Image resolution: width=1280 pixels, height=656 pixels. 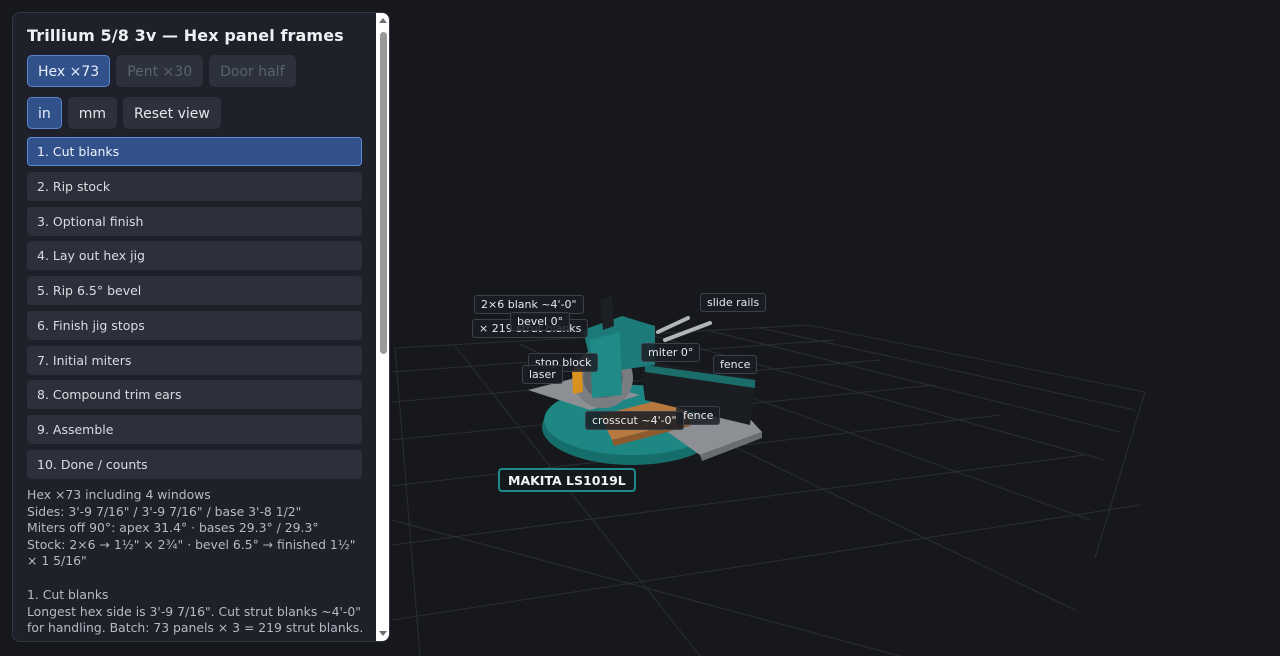 I want to click on info-summary: Hex ×73 including 4 windows, so click(x=119, y=494).